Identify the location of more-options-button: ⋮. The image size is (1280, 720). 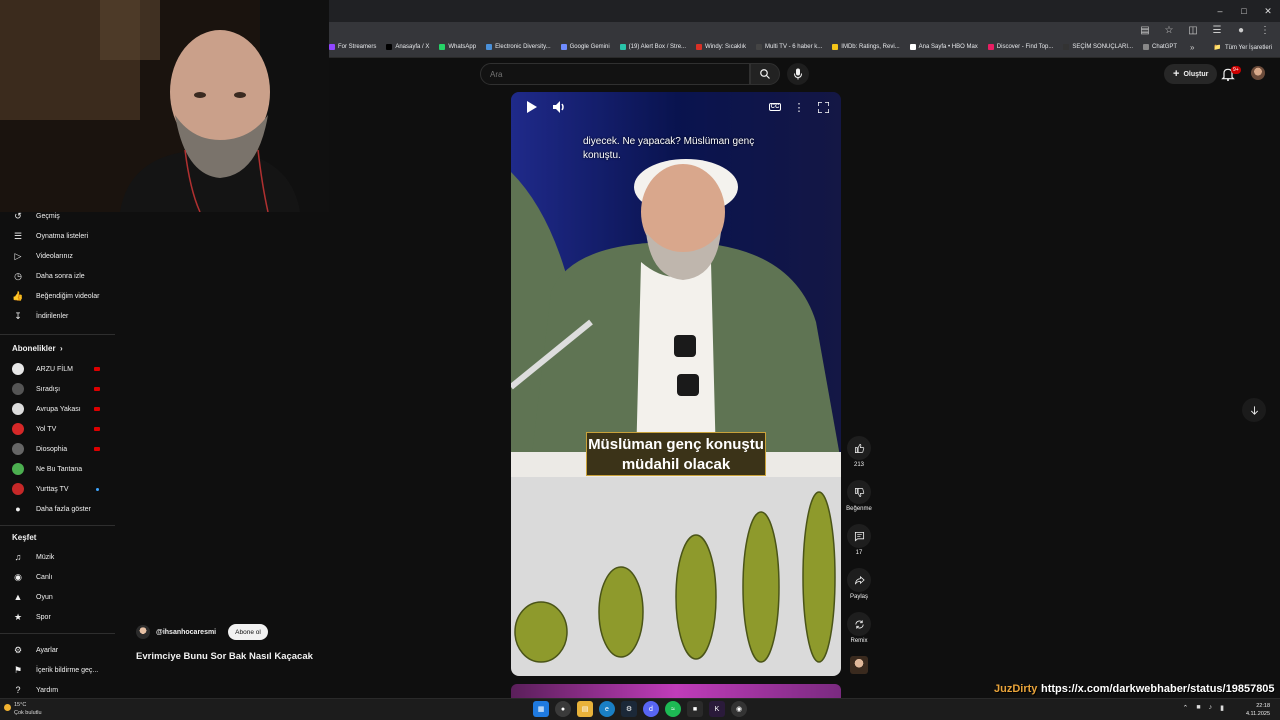
(799, 107).